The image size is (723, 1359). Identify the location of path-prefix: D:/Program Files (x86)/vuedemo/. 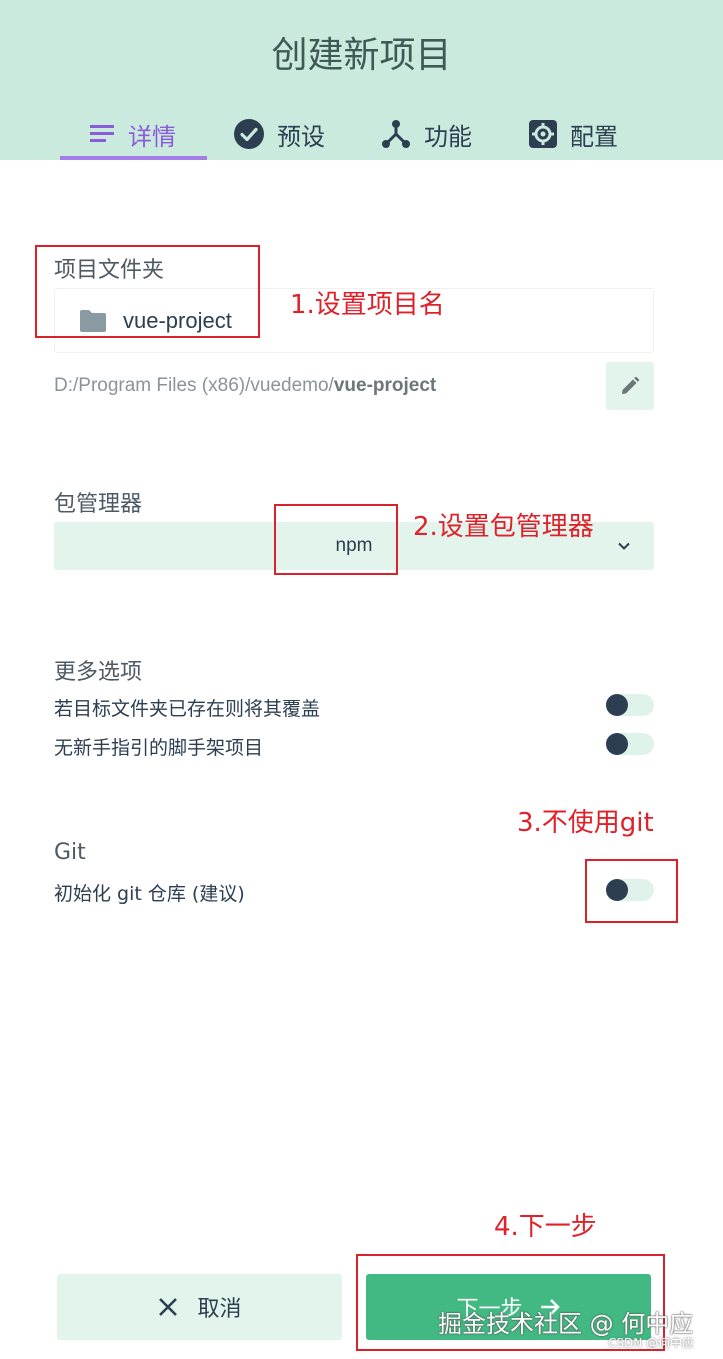
(194, 385).